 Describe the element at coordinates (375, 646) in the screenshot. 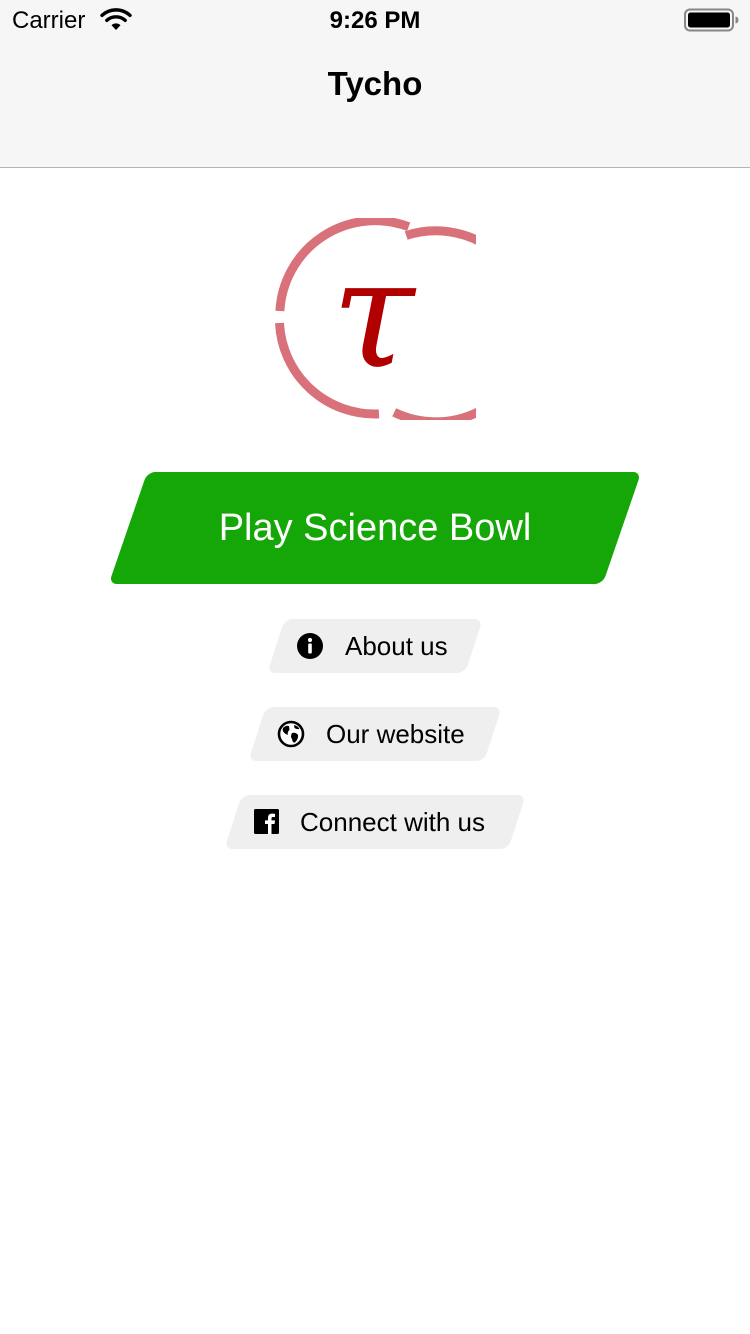

I see `about-us-button` at that location.